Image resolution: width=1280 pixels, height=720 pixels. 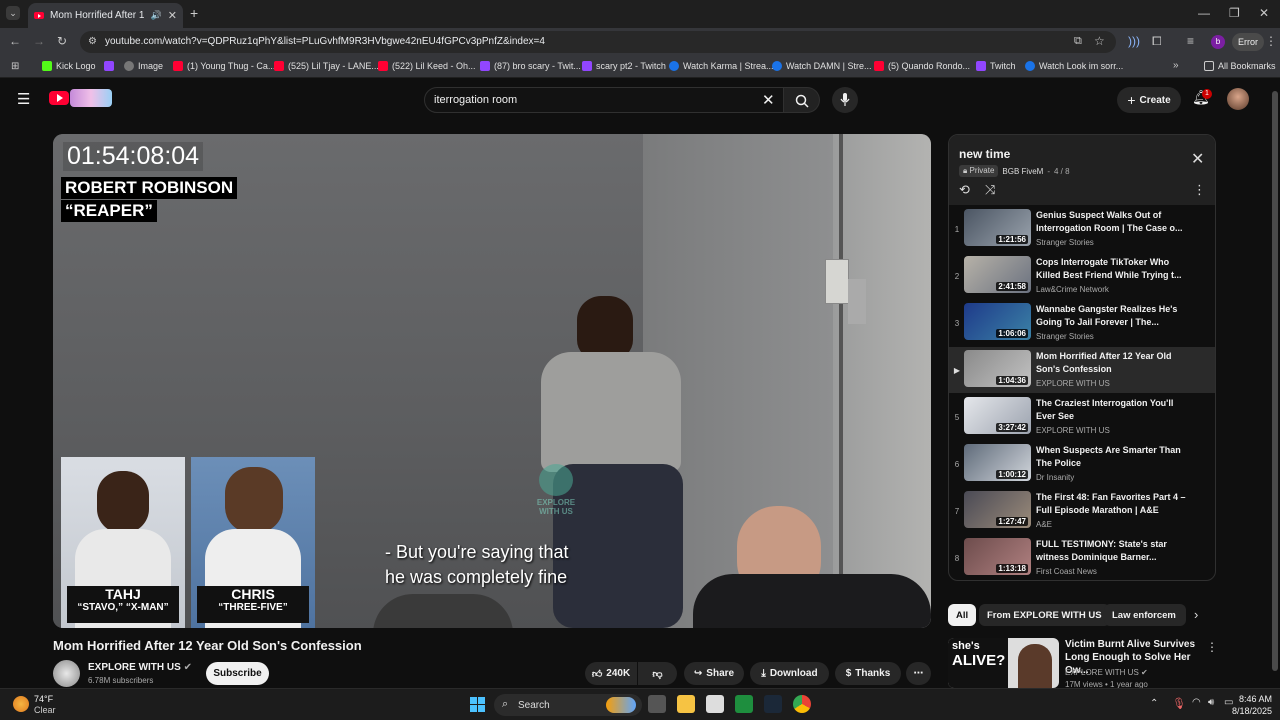 What do you see at coordinates (802, 704) in the screenshot?
I see `chrome-icon` at bounding box center [802, 704].